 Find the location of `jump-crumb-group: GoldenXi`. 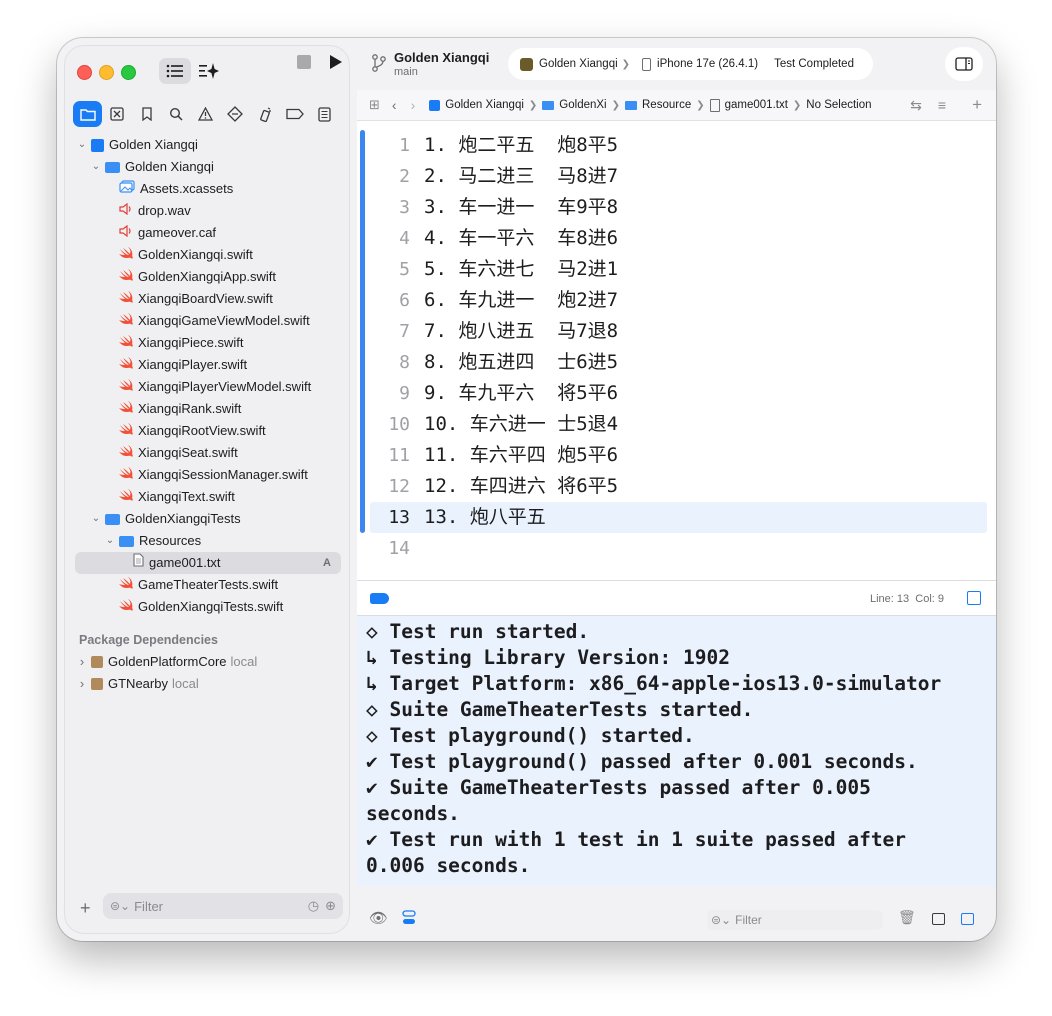

jump-crumb-group: GoldenXi is located at coordinates (574, 105).